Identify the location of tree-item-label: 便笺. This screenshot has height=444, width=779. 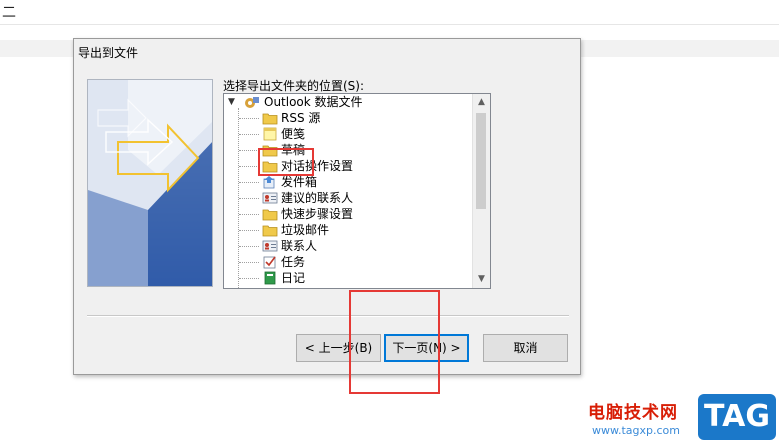
(293, 134).